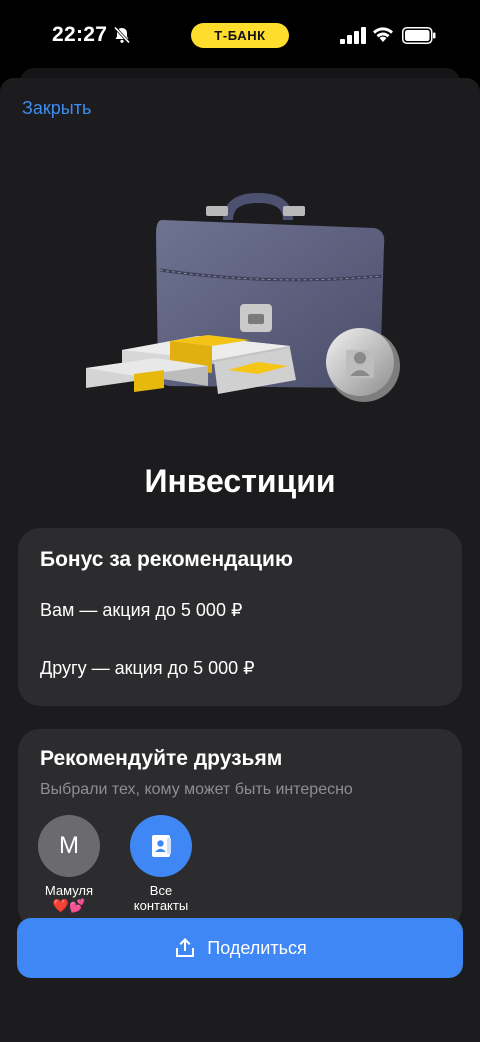 Image resolution: width=480 pixels, height=1042 pixels. I want to click on avatar-initial: М, so click(69, 845).